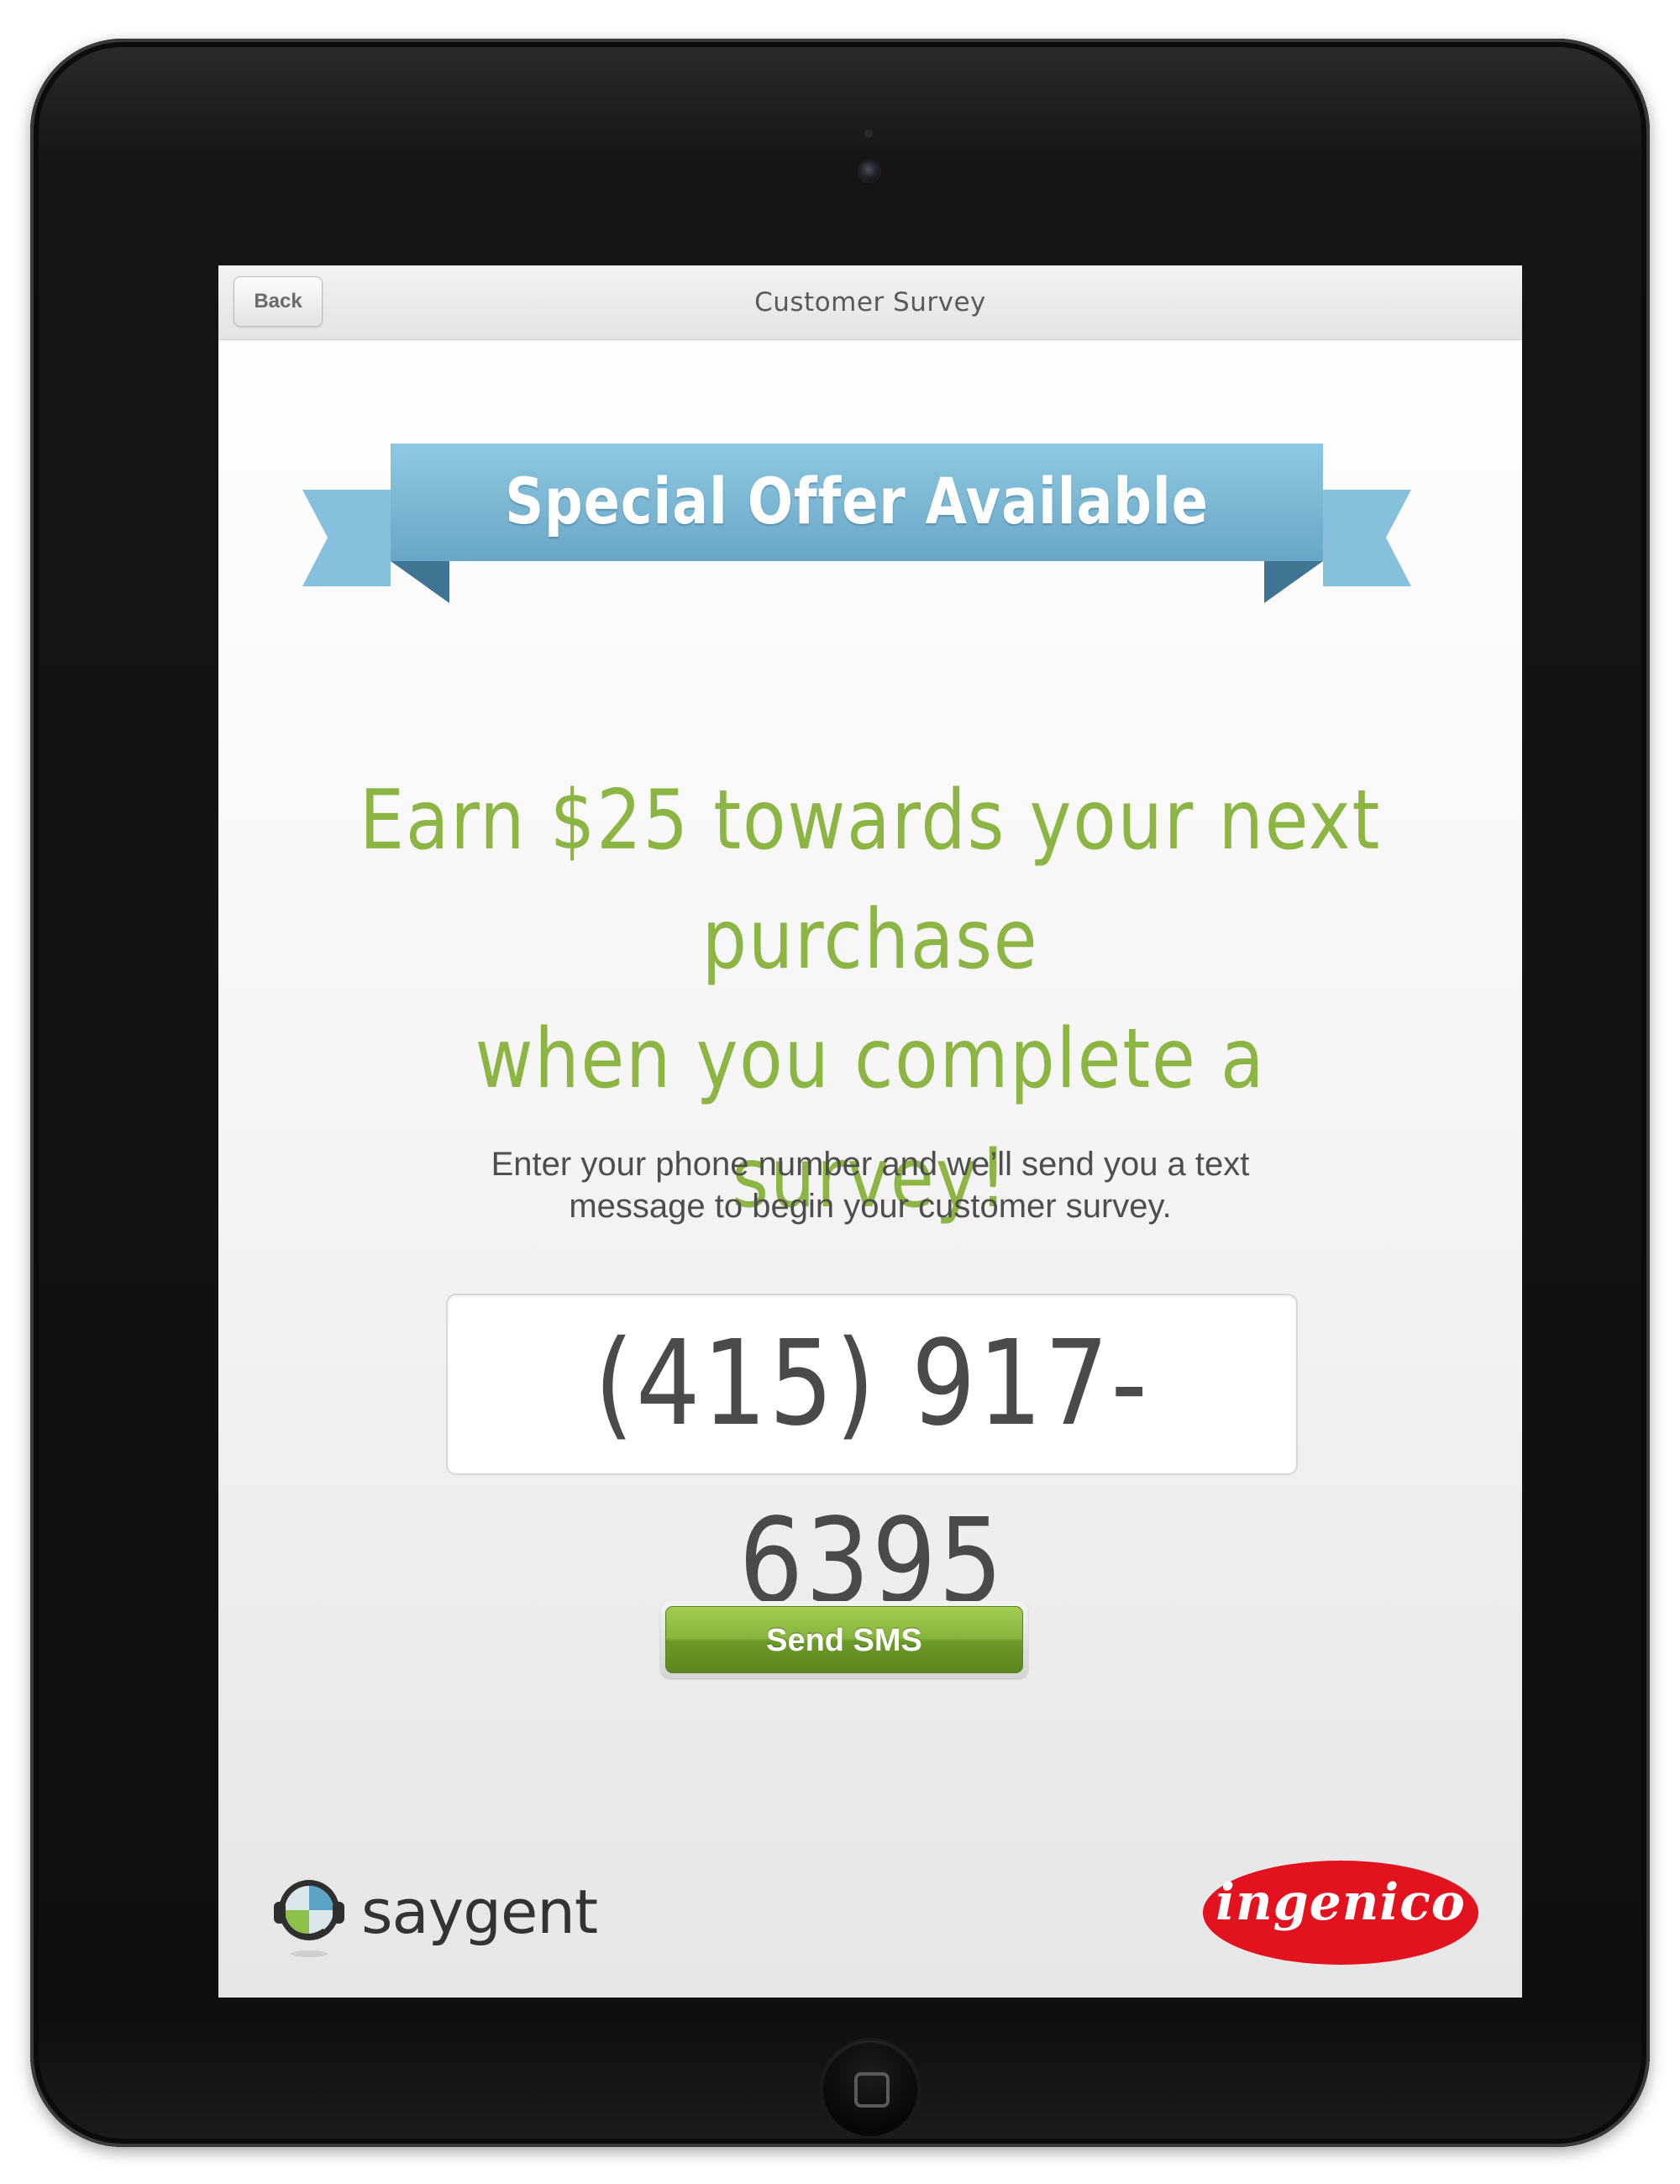  I want to click on phone-number-input: (415) 917-6395, so click(872, 1462).